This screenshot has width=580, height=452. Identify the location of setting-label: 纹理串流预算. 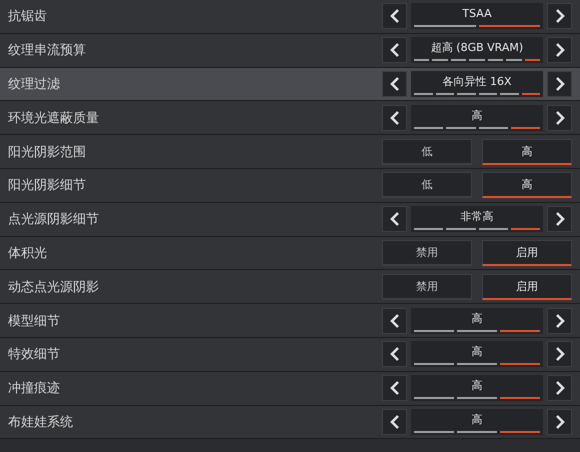
(47, 51).